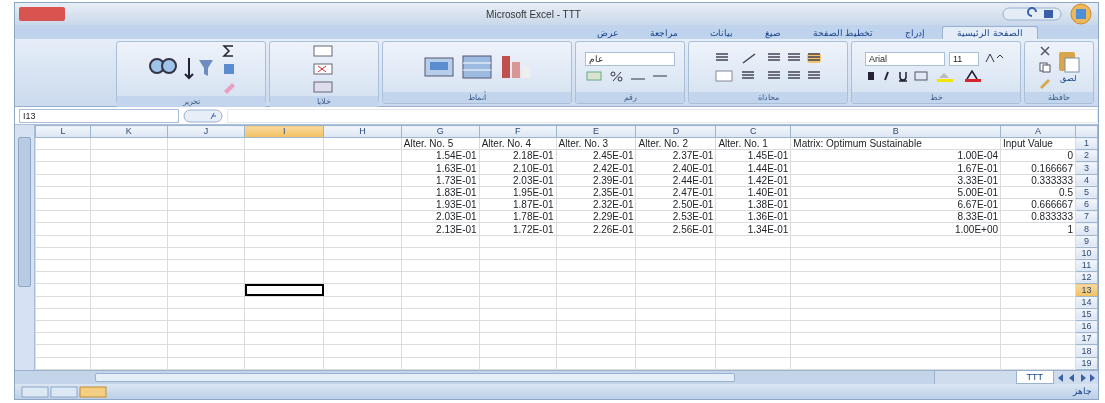  I want to click on ribbon-tab: مراجعة, so click(663, 32).